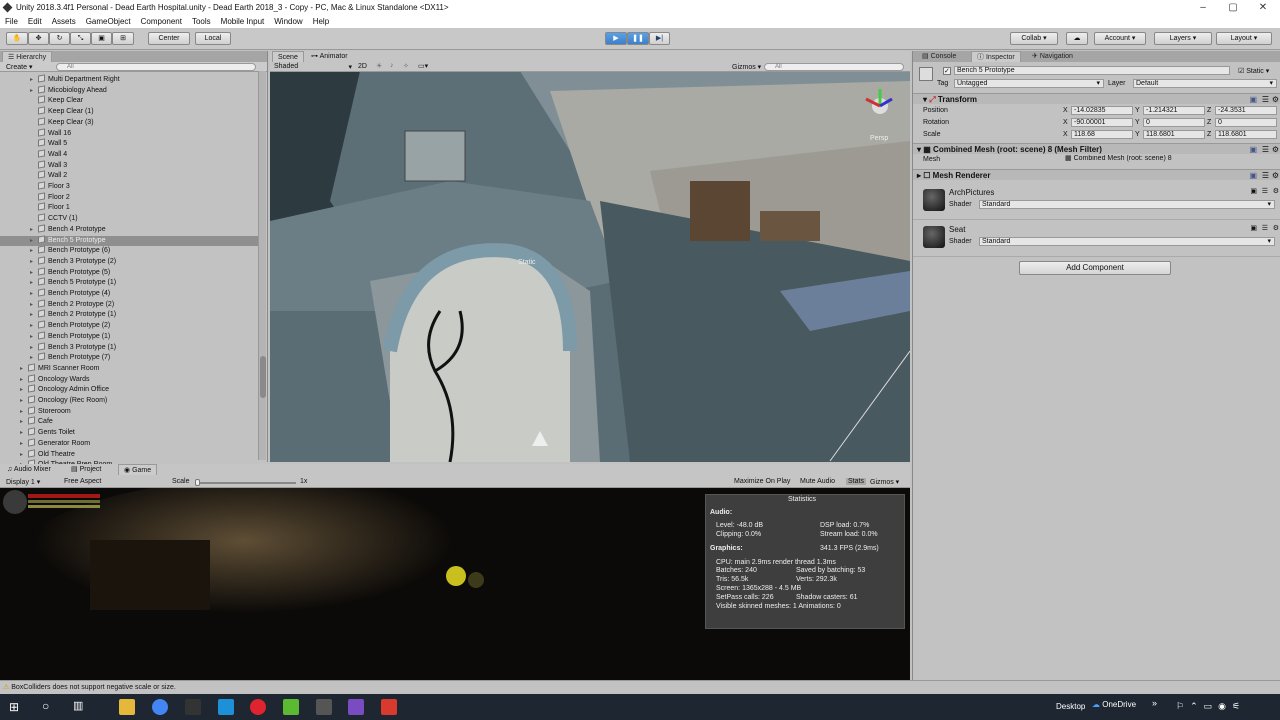 The image size is (1280, 720). Describe the element at coordinates (324, 707) in the screenshot. I see `unity-editor-icon` at that location.